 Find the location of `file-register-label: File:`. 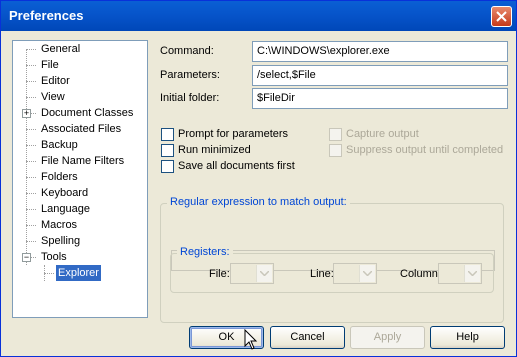

file-register-label: File: is located at coordinates (219, 274).